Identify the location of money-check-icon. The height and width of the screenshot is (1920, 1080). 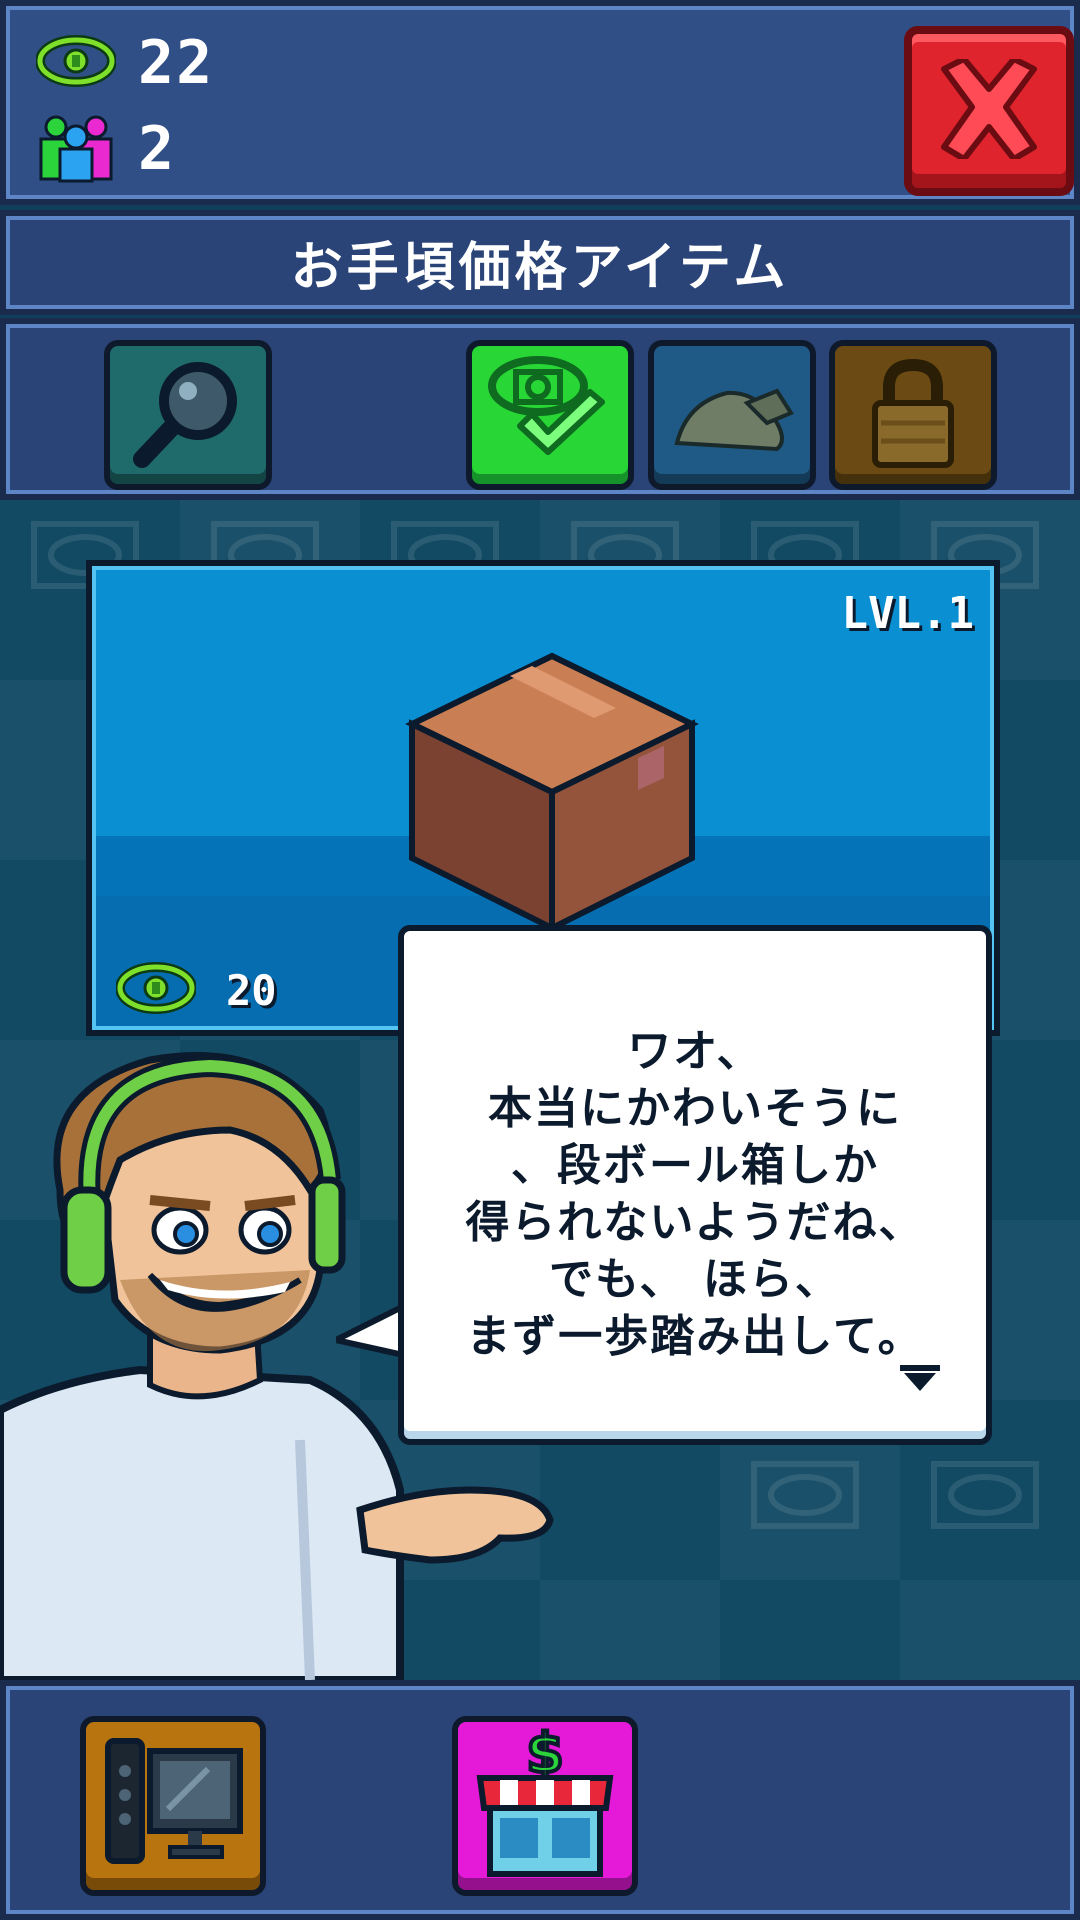
(550, 415).